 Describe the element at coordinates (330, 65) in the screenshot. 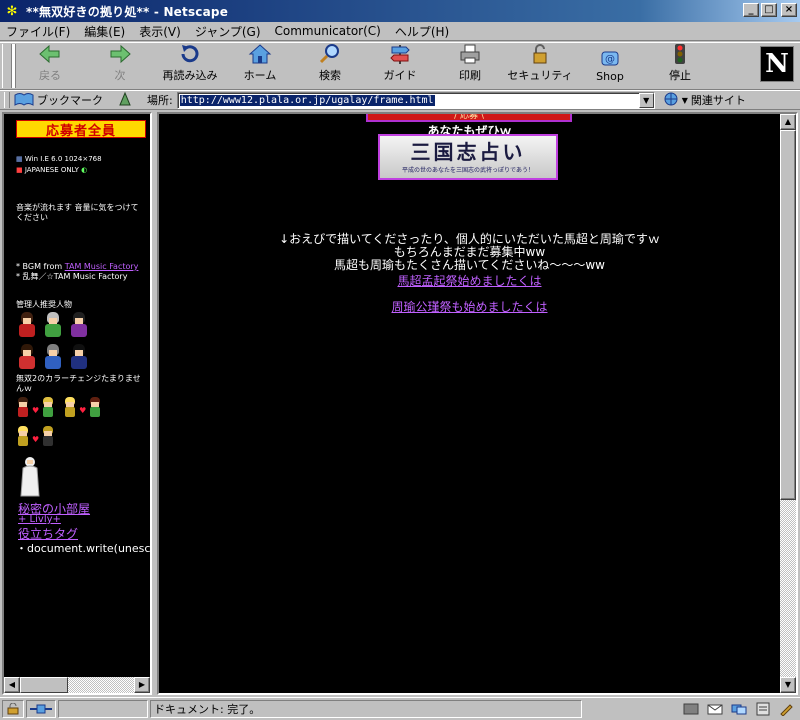

I see `search-button: 検索` at that location.